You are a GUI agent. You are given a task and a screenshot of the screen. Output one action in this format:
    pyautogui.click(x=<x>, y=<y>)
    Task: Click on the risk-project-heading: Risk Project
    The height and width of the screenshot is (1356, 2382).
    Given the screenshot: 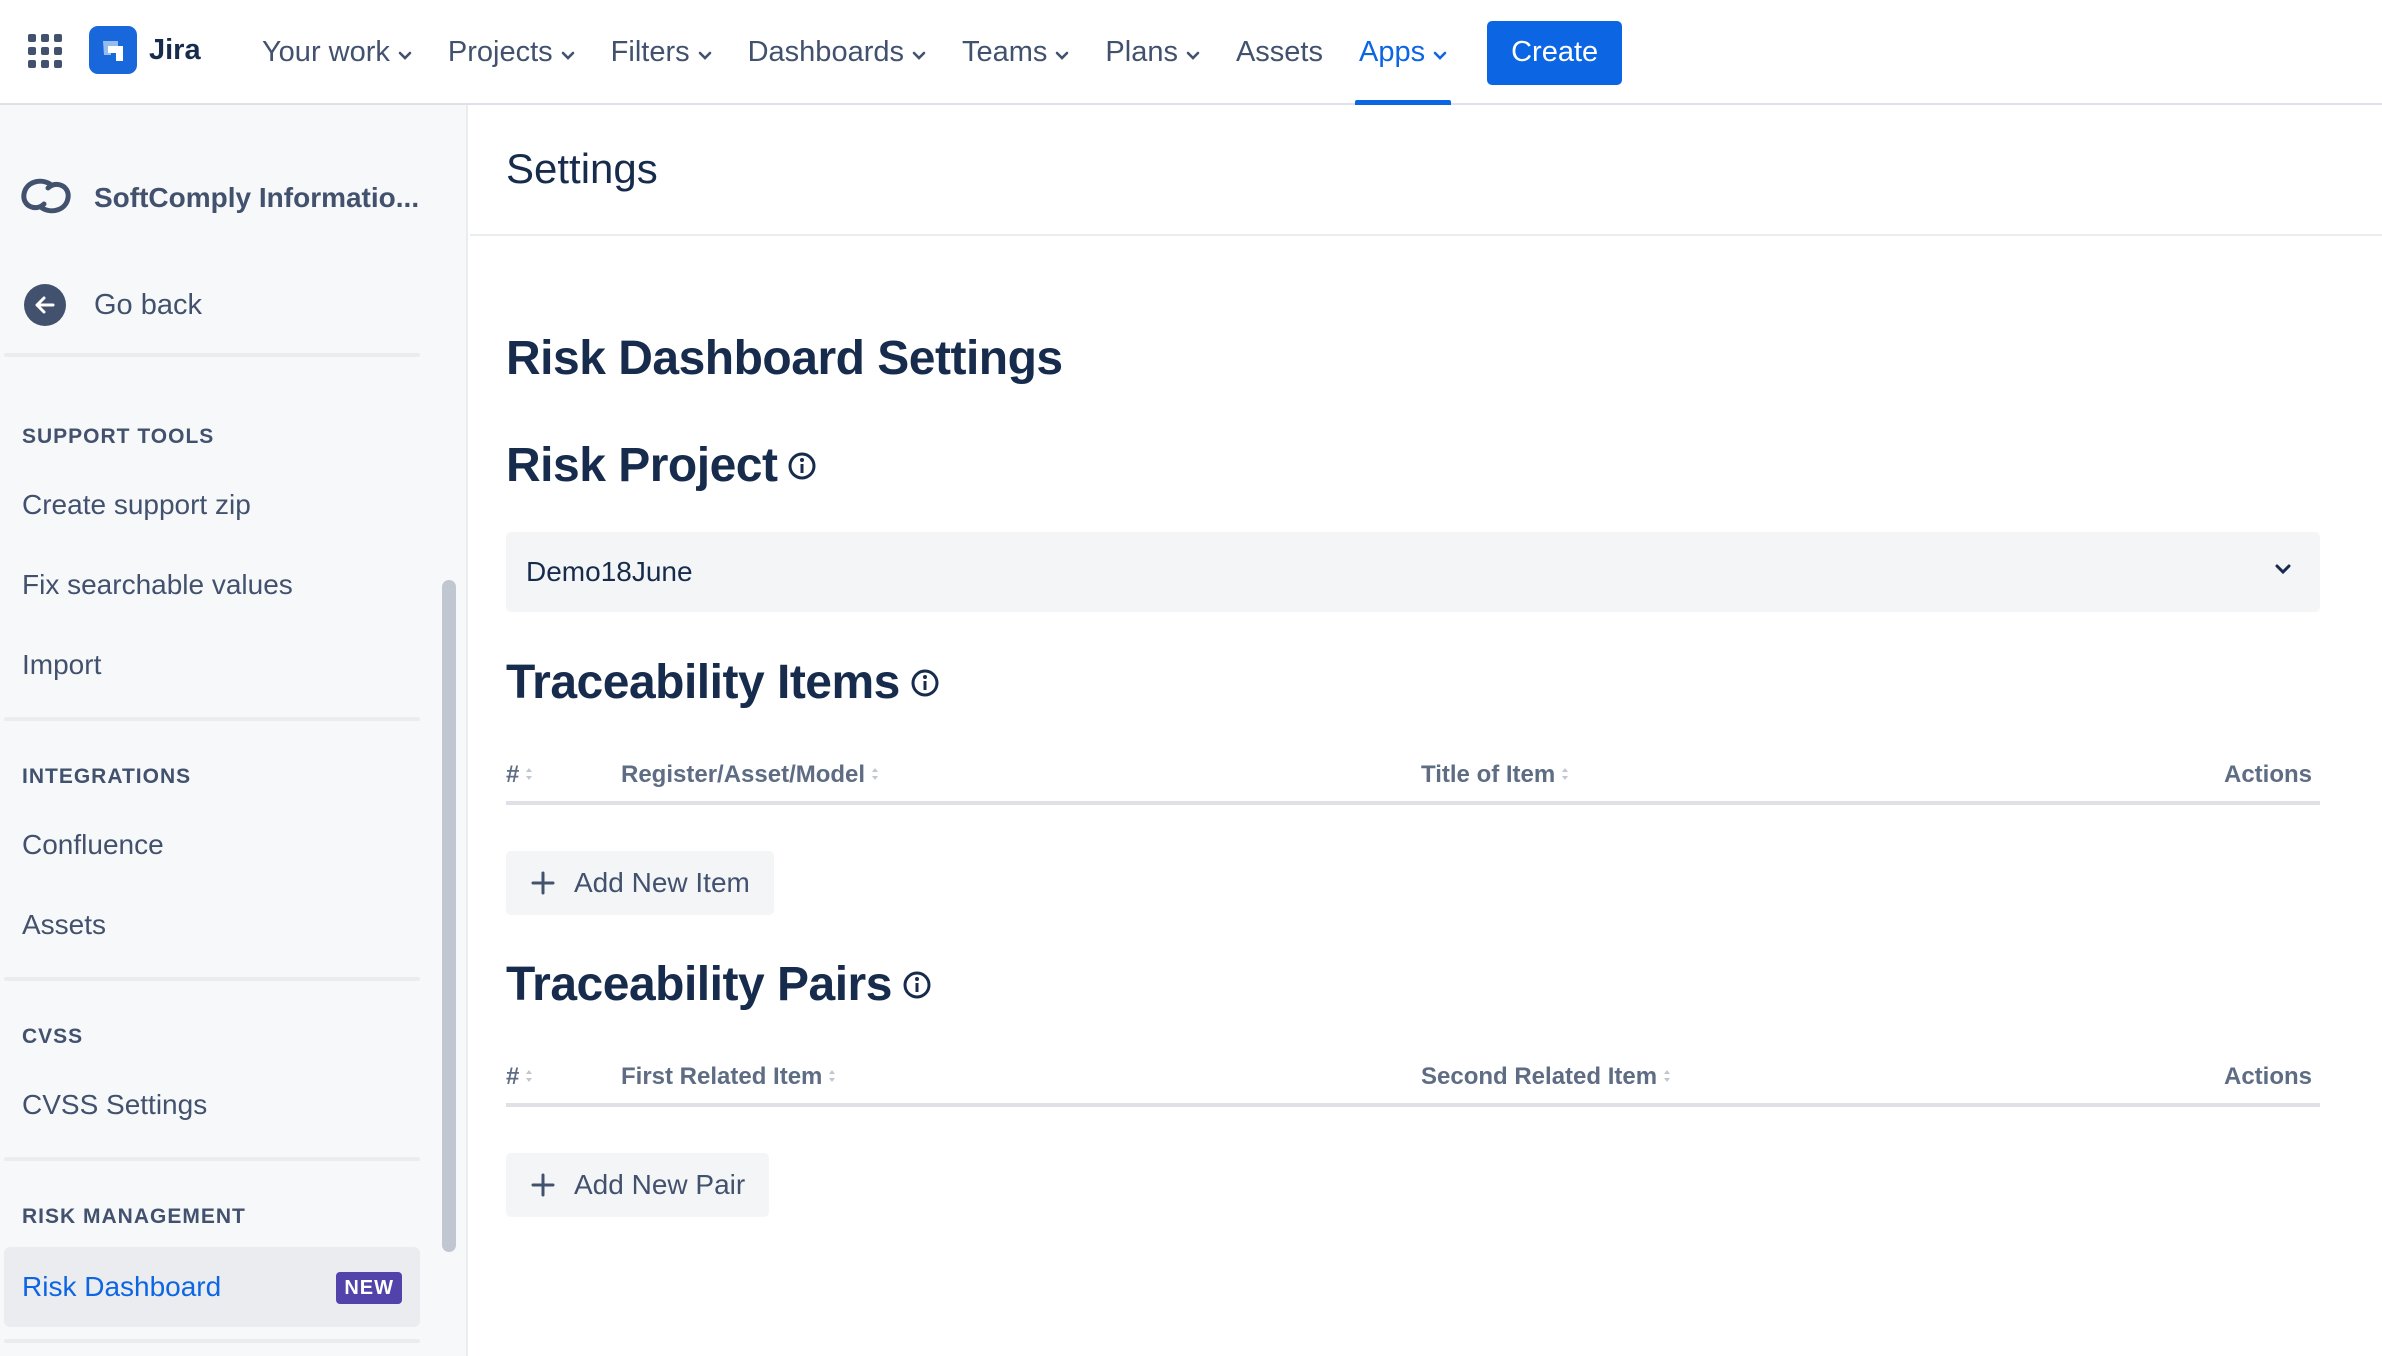 What is the action you would take?
    pyautogui.click(x=661, y=465)
    